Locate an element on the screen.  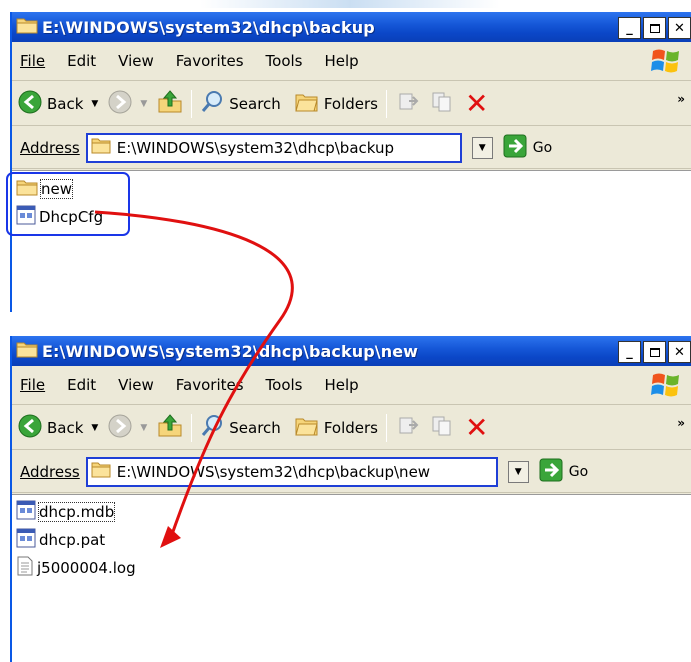
annotation-arrow is located at coordinates (194, 379).